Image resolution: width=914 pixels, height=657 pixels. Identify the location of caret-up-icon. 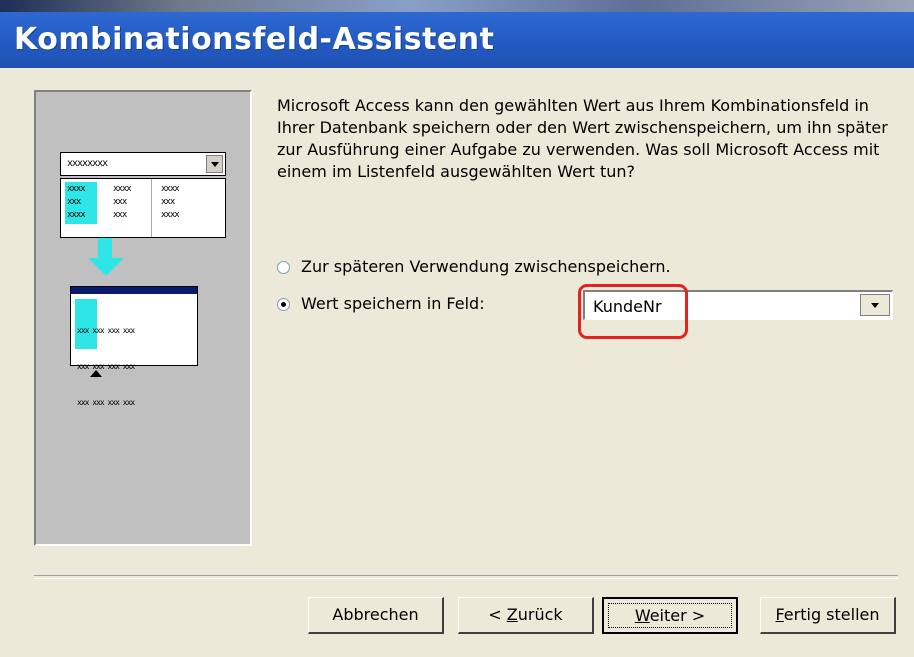
(96, 373).